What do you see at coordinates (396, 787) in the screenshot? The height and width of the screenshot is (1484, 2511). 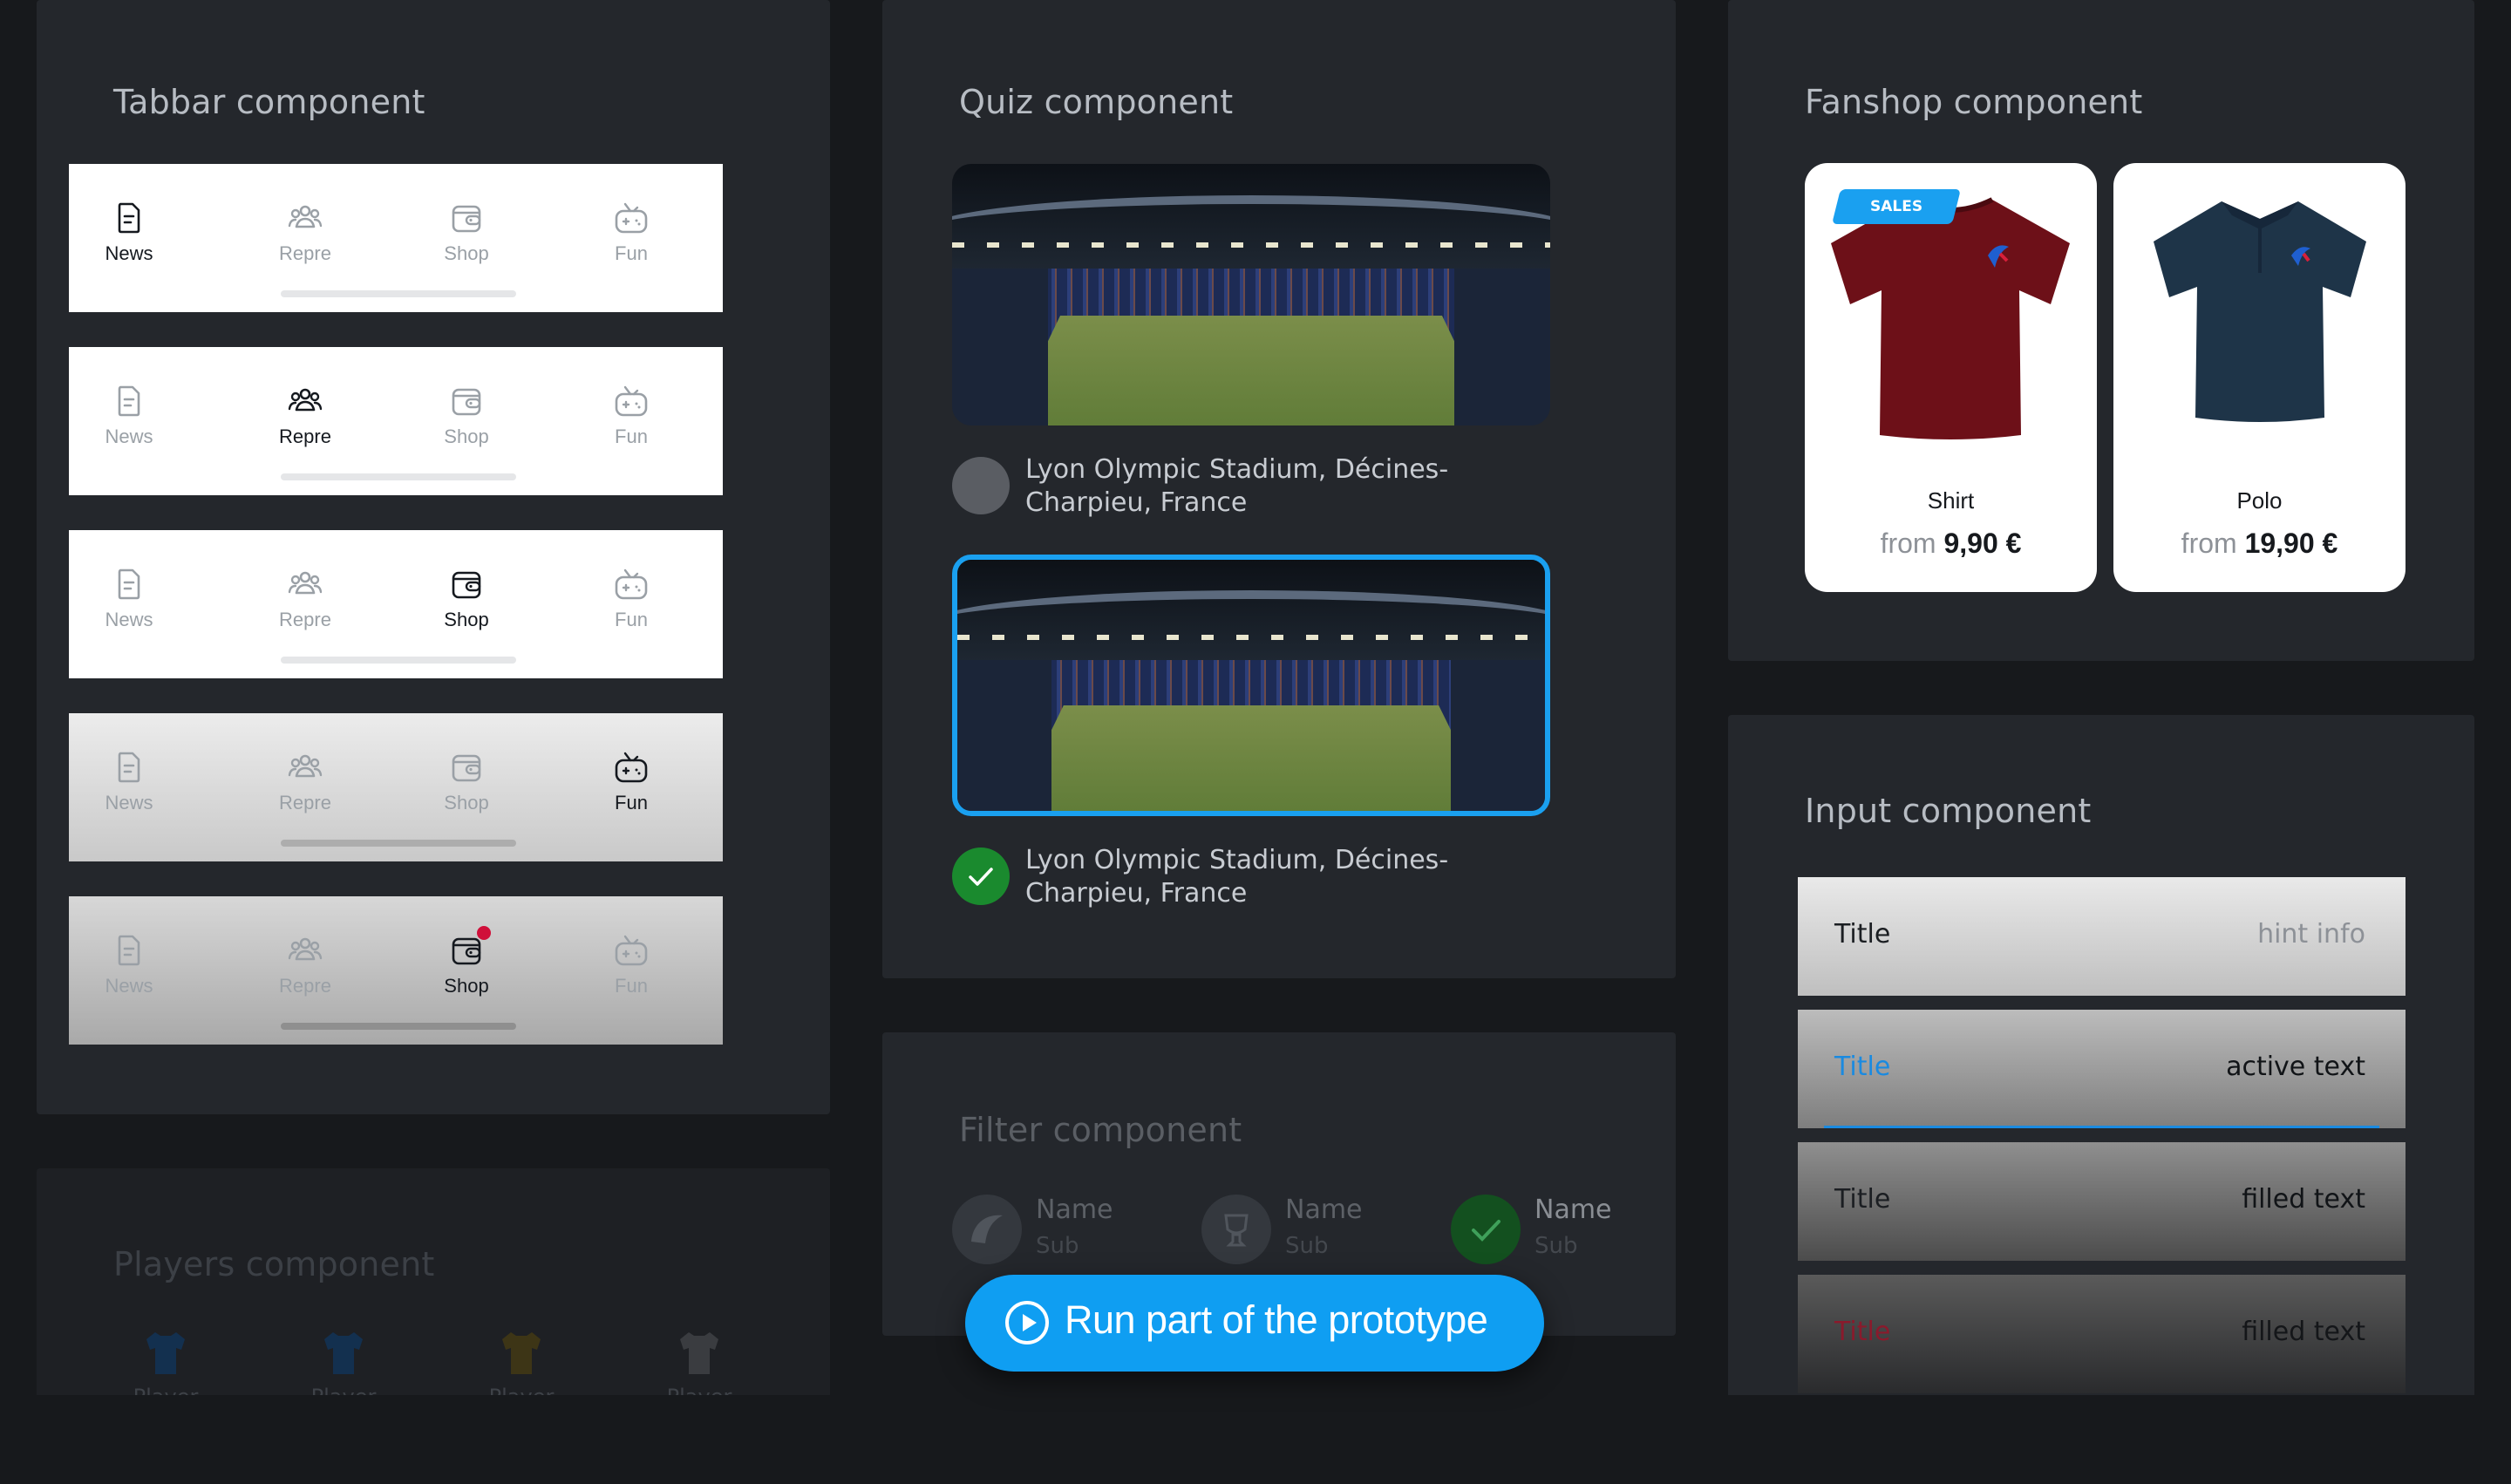 I see `tabbar-variant-4: News Repre Shop Fun` at bounding box center [396, 787].